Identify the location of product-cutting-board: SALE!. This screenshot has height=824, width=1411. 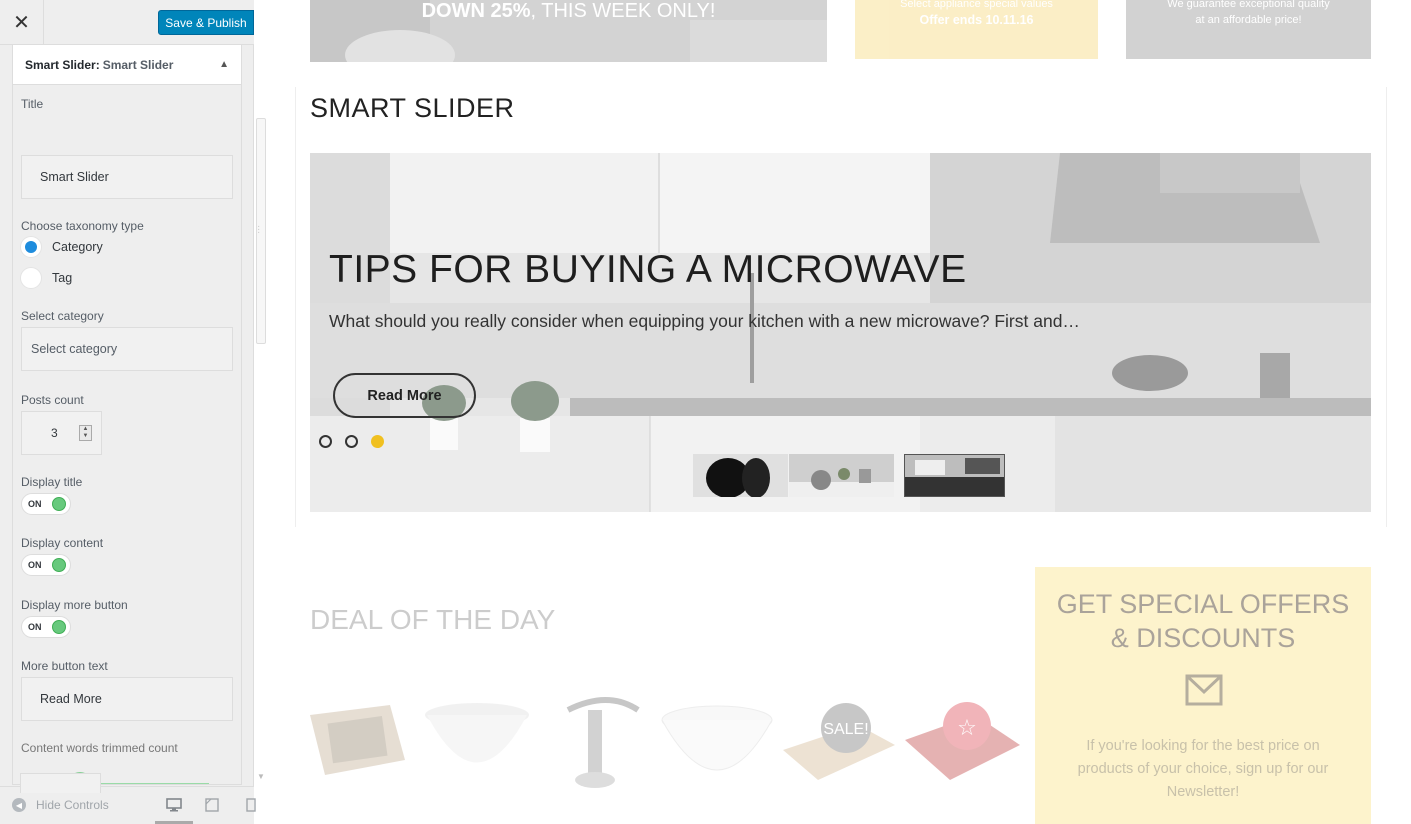
(839, 735).